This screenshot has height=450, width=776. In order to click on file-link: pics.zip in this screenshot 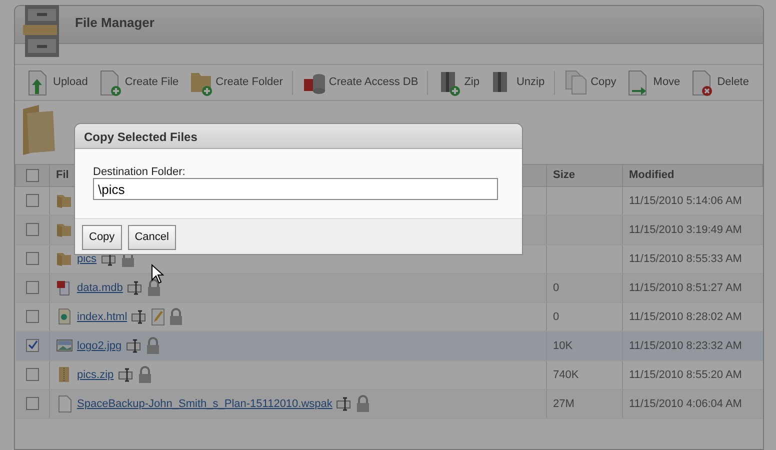, I will do `click(95, 374)`.